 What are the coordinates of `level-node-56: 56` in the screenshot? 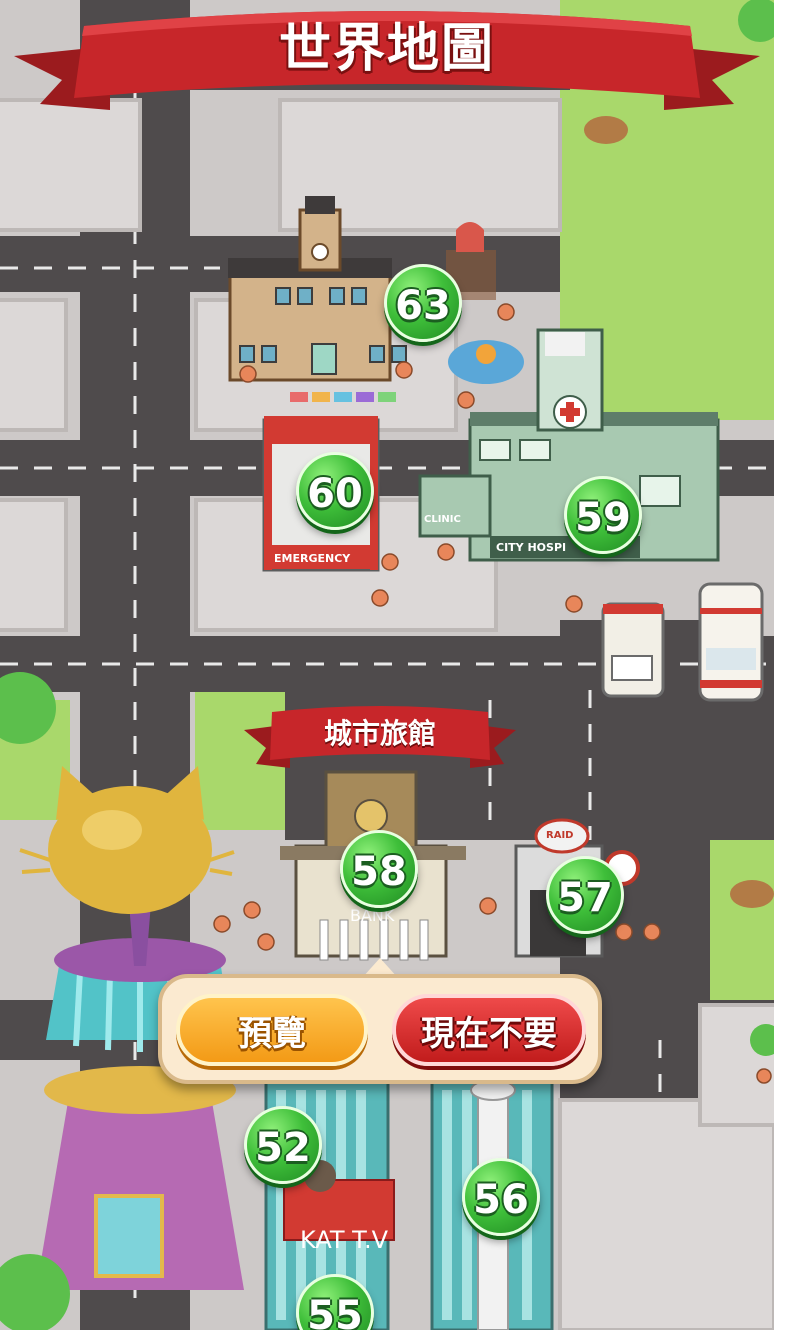 It's located at (501, 1197).